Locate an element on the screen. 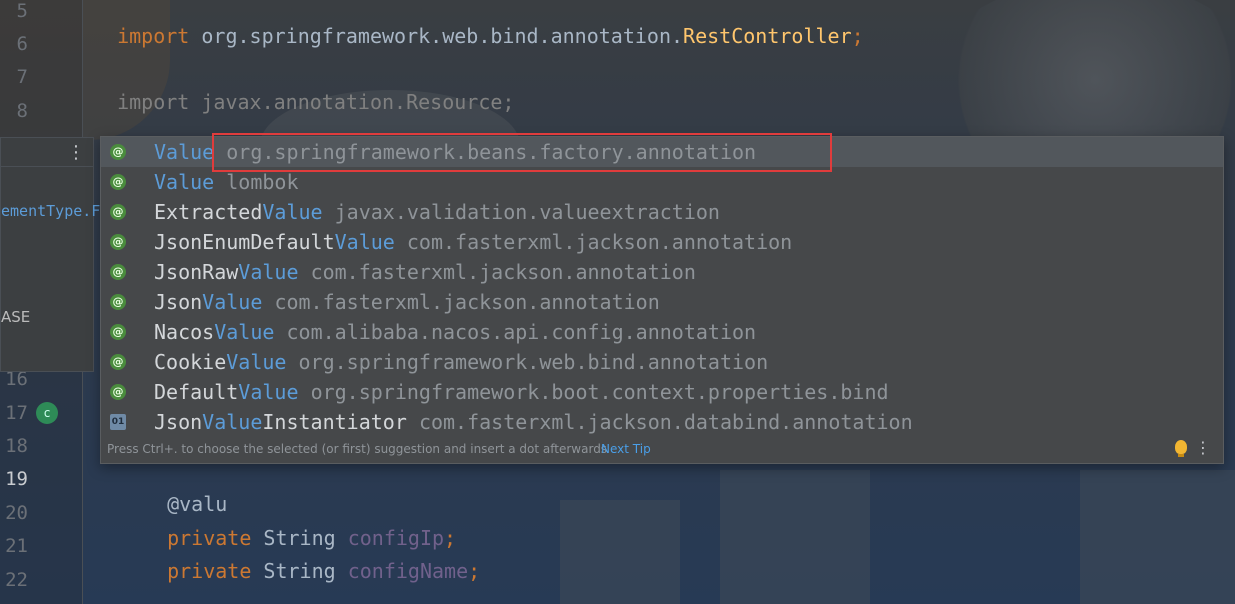 Image resolution: width=1235 pixels, height=604 pixels. line-number: 8 is located at coordinates (22, 111).